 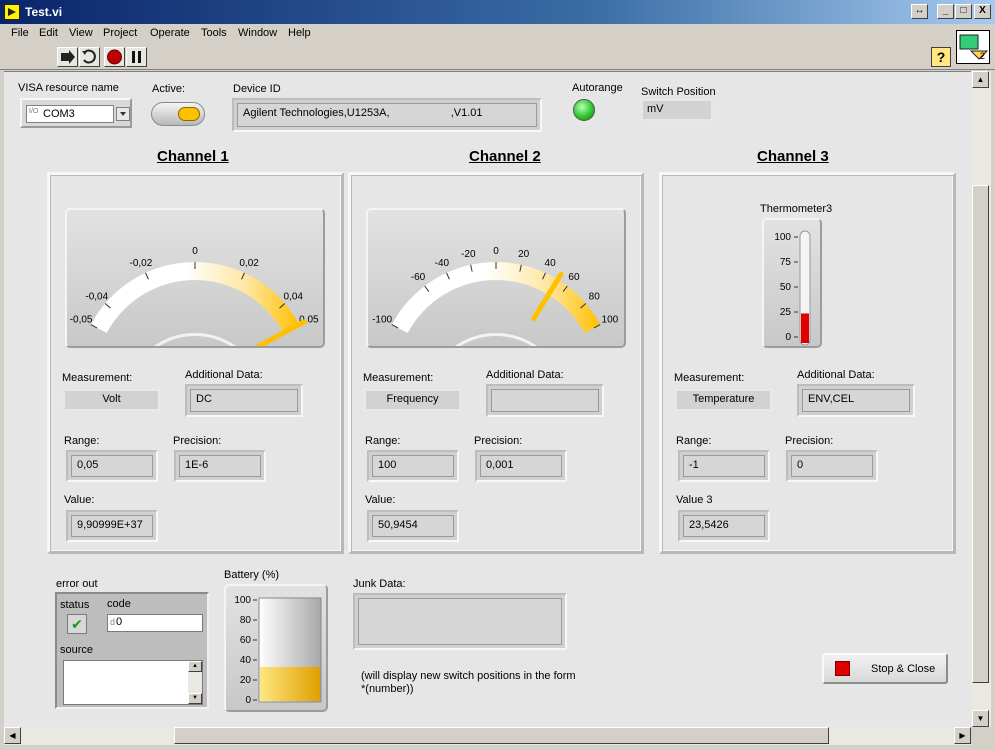 I want to click on channel-1-range-indicator: 0,05, so click(x=112, y=466).